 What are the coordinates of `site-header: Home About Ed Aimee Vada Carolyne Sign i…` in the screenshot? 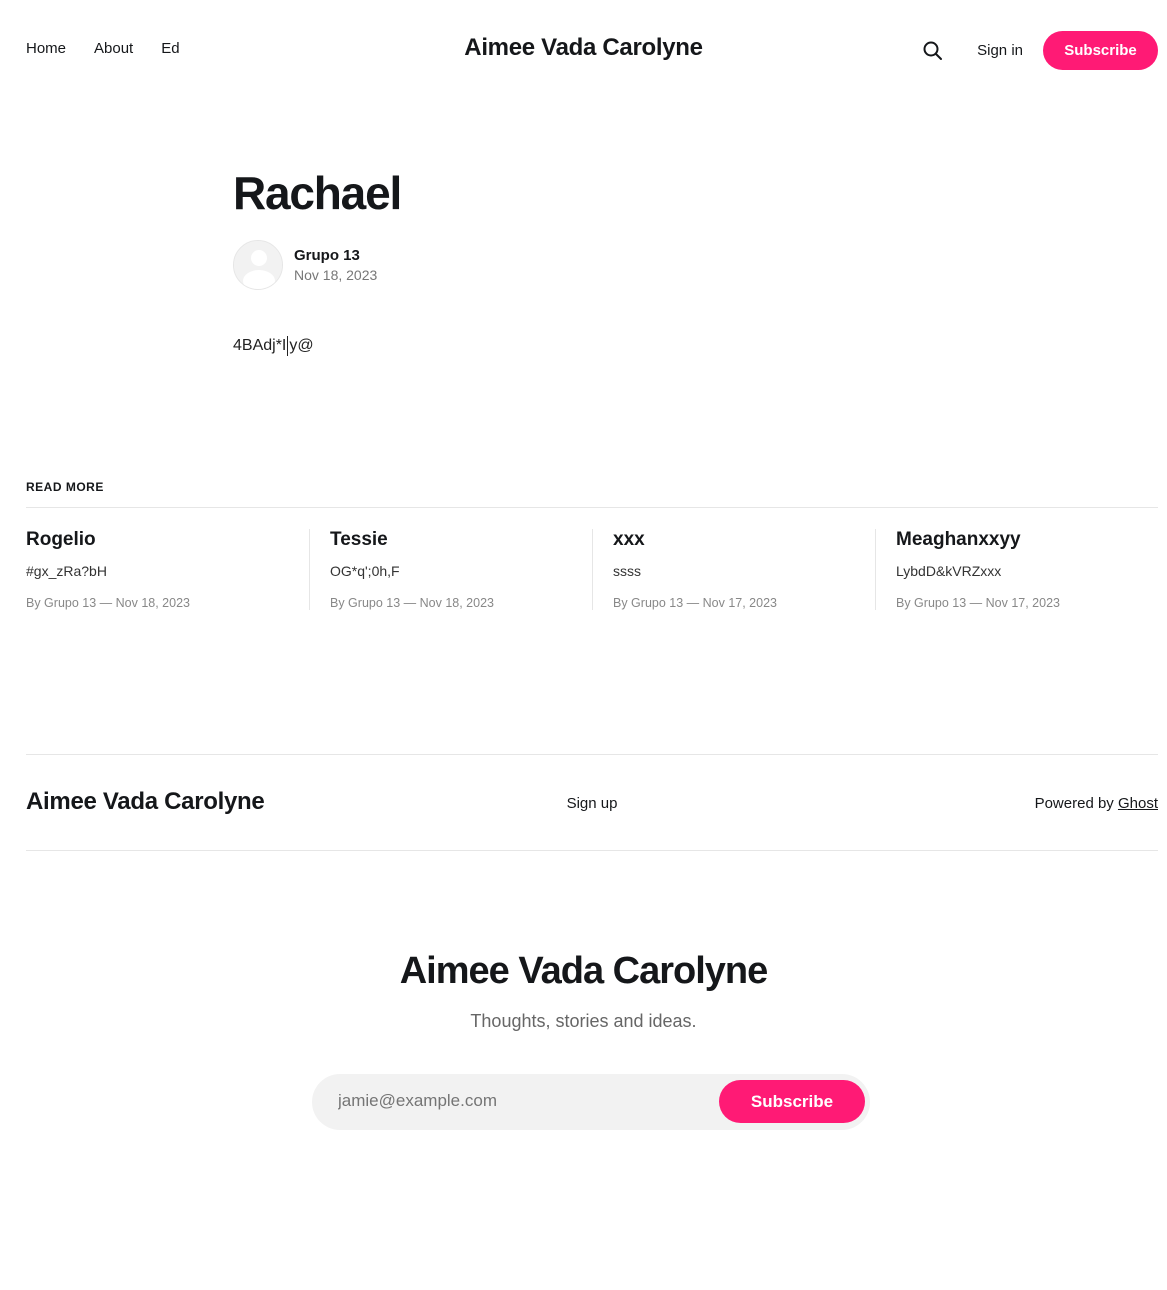 It's located at (583, 50).